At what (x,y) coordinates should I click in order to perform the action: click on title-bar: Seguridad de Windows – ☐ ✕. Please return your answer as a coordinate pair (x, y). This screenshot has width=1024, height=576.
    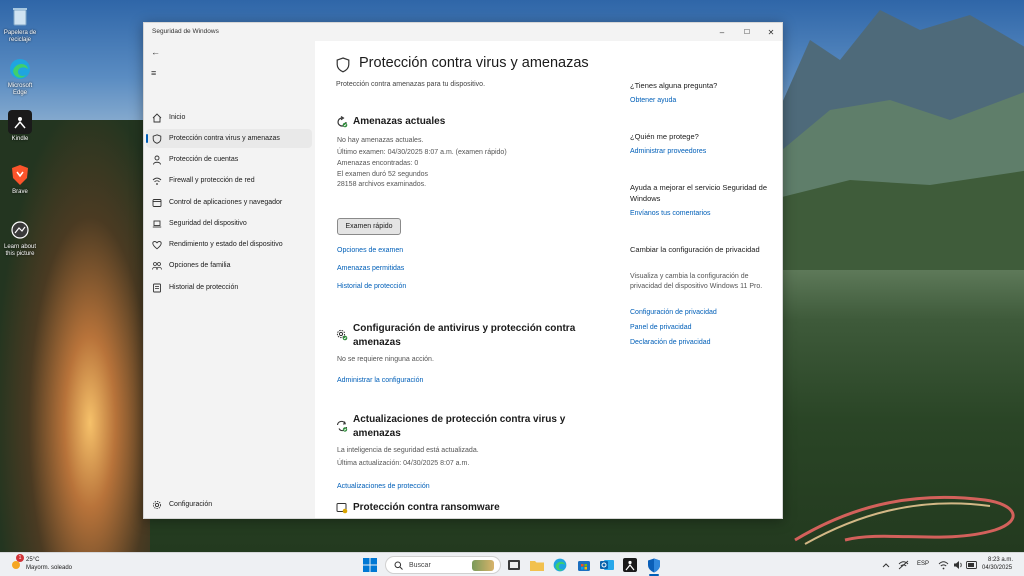
    Looking at the image, I should click on (463, 32).